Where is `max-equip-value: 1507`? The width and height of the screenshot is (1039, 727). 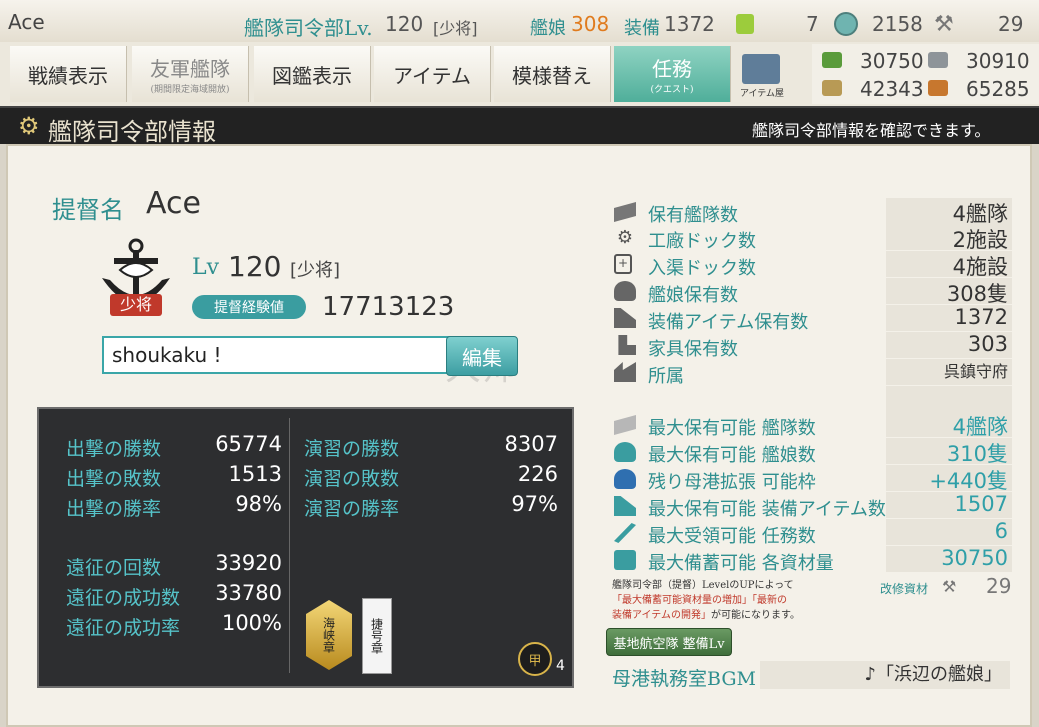 max-equip-value: 1507 is located at coordinates (949, 505).